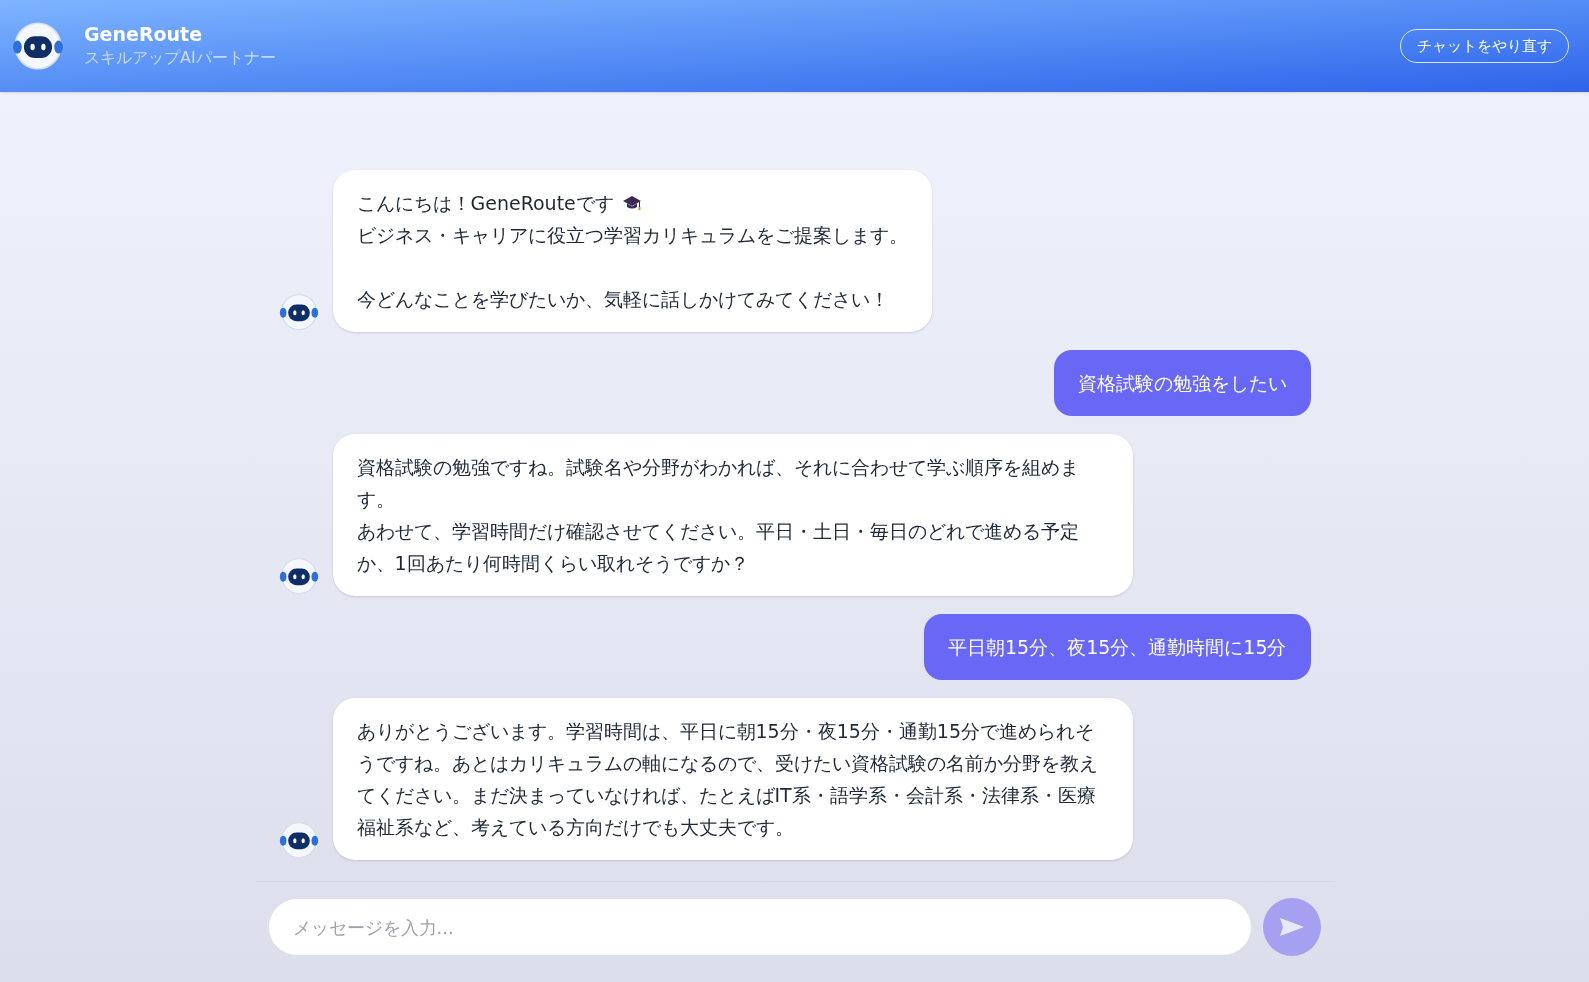 The width and height of the screenshot is (1589, 982). I want to click on send-icon, so click(1291, 927).